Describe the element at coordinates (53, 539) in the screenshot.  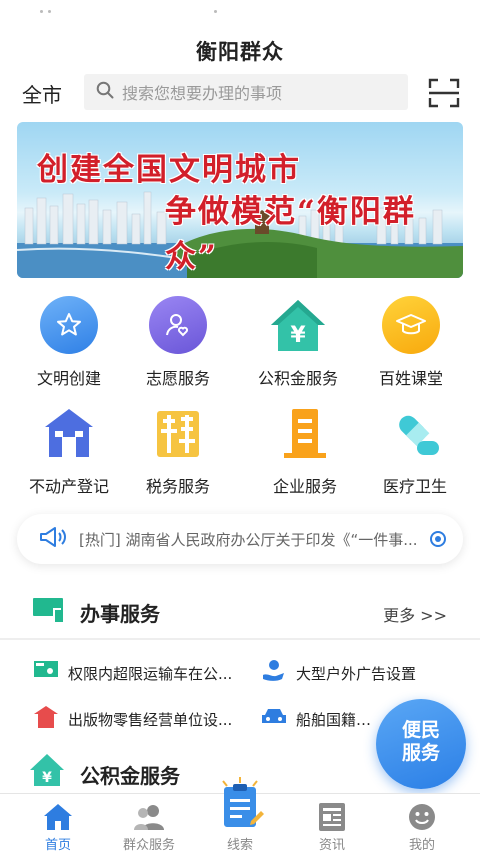
I see `megaphone-icon` at that location.